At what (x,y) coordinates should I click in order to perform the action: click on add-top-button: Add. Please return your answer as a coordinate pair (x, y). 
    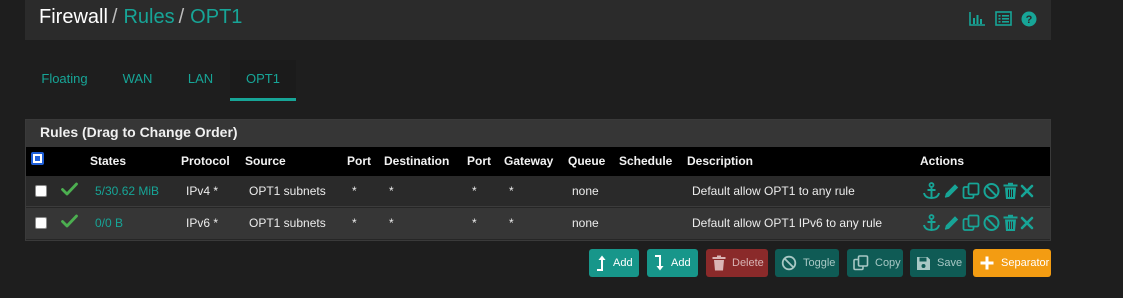
    Looking at the image, I should click on (614, 263).